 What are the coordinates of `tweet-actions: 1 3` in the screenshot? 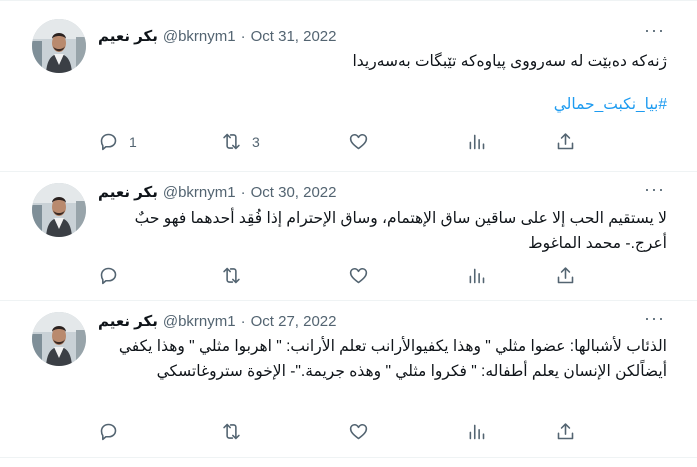 It's located at (343, 143).